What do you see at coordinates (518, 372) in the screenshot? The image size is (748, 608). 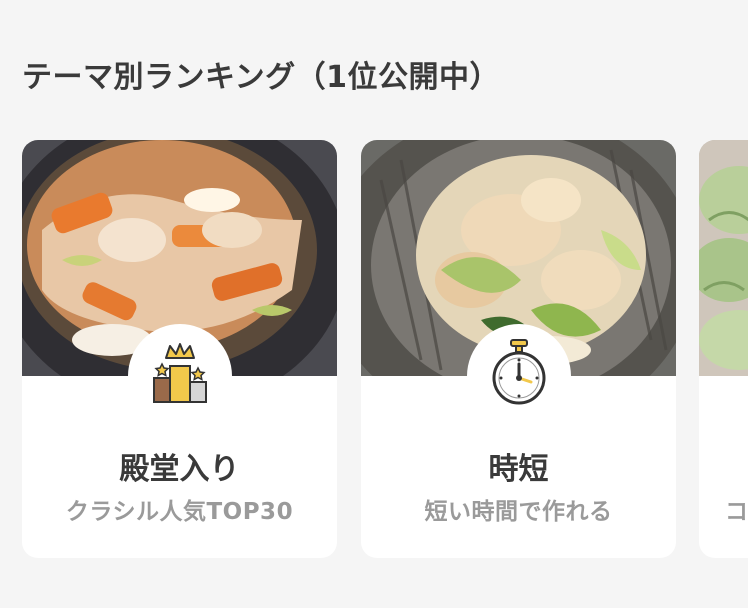 I see `stopwatch-icon` at bounding box center [518, 372].